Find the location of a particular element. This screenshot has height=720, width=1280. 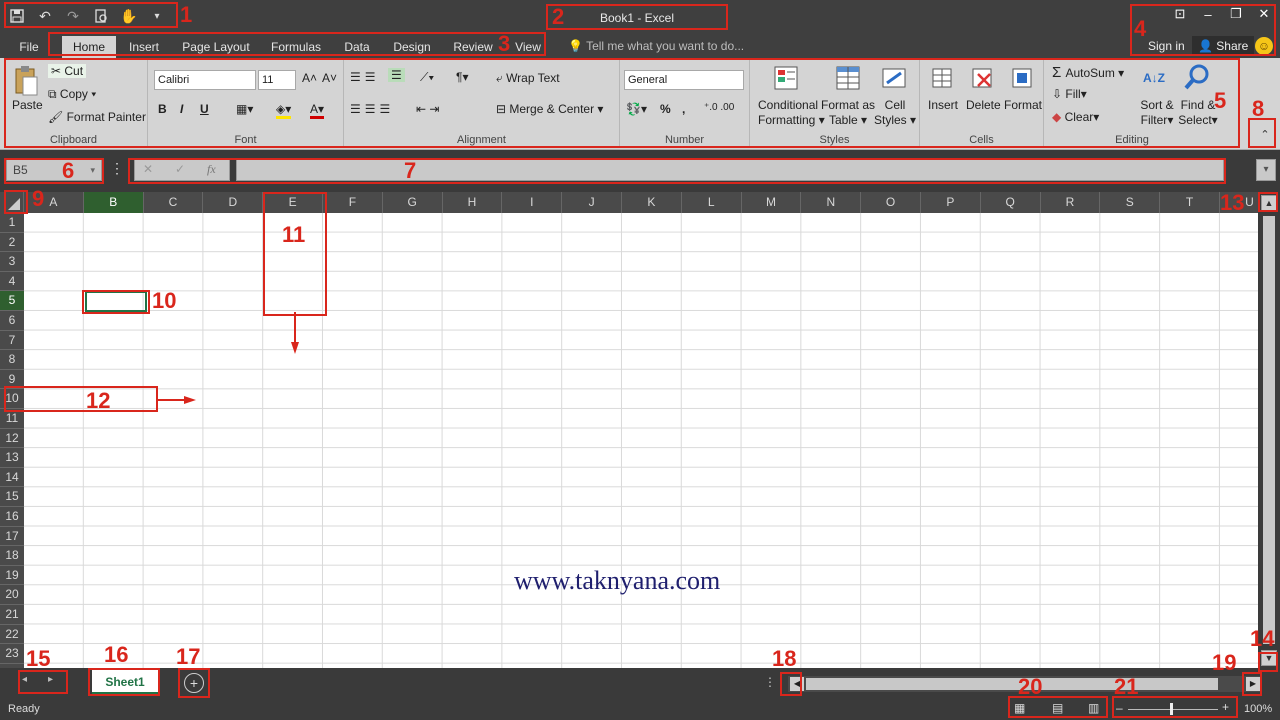

vertical-scroll-thumb is located at coordinates (1269, 430).